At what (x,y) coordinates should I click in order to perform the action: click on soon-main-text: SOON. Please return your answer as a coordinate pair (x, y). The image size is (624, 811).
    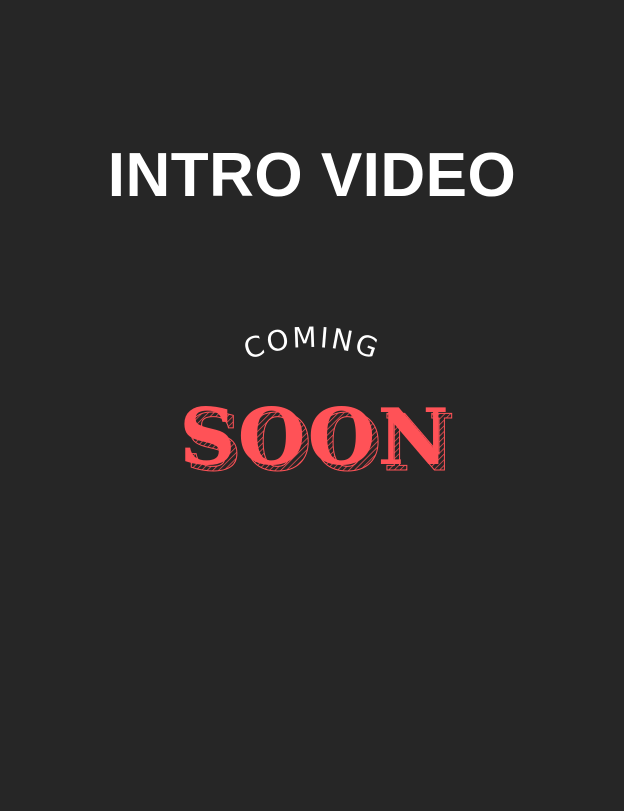
    Looking at the image, I should click on (315, 437).